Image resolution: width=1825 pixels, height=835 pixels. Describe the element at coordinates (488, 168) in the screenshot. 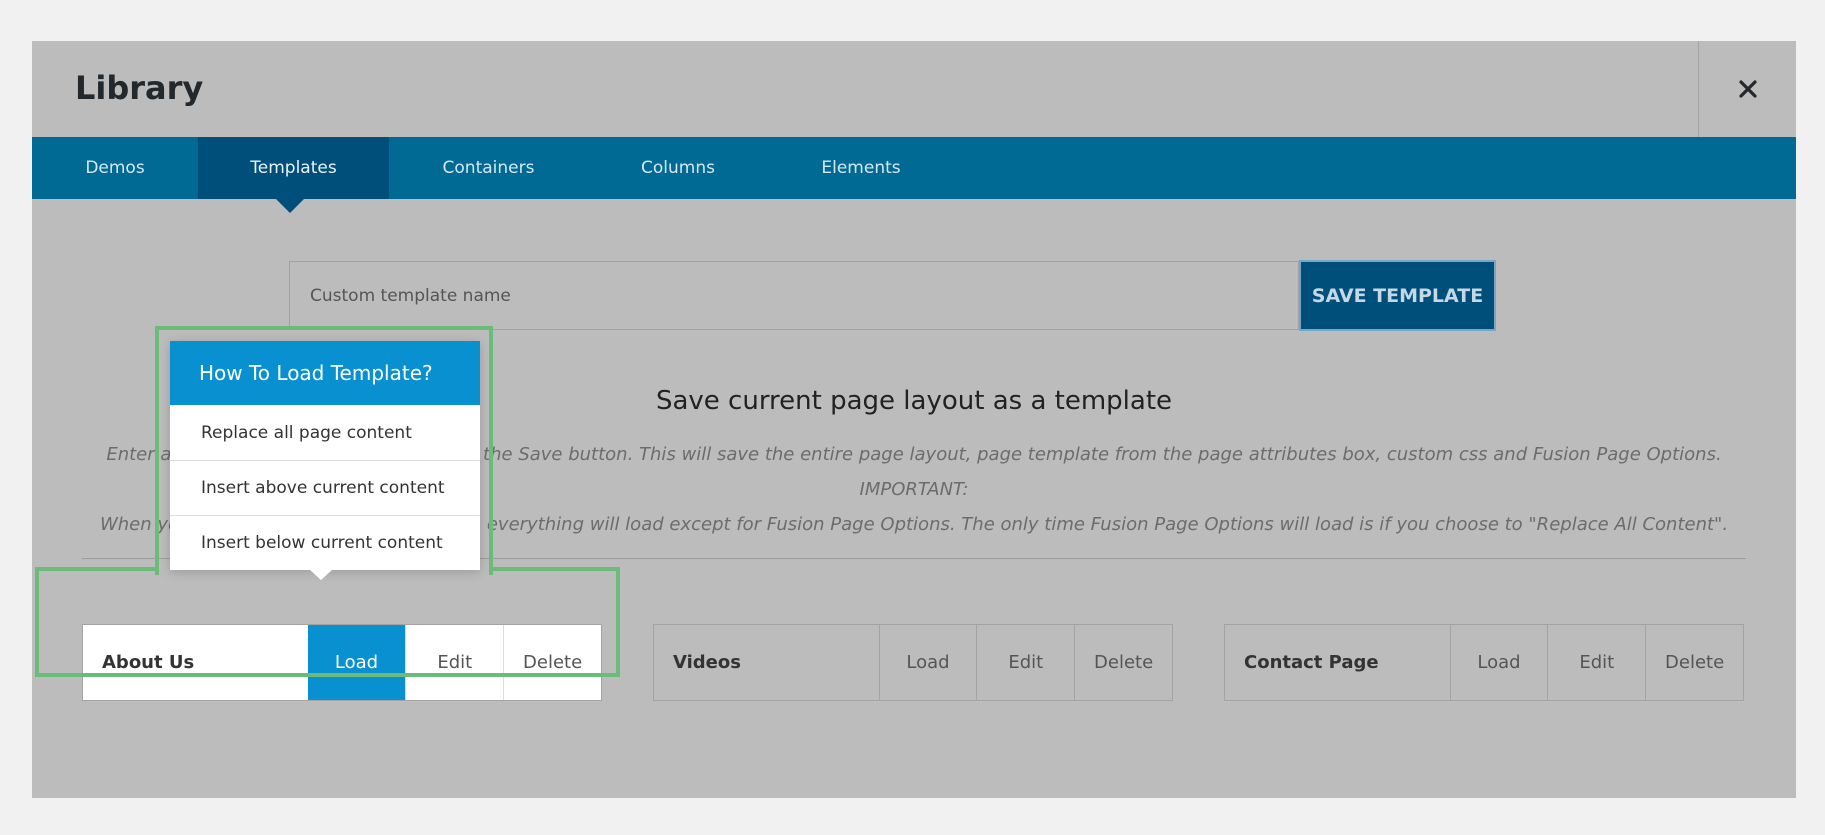

I see `tab-containers: Containers` at that location.